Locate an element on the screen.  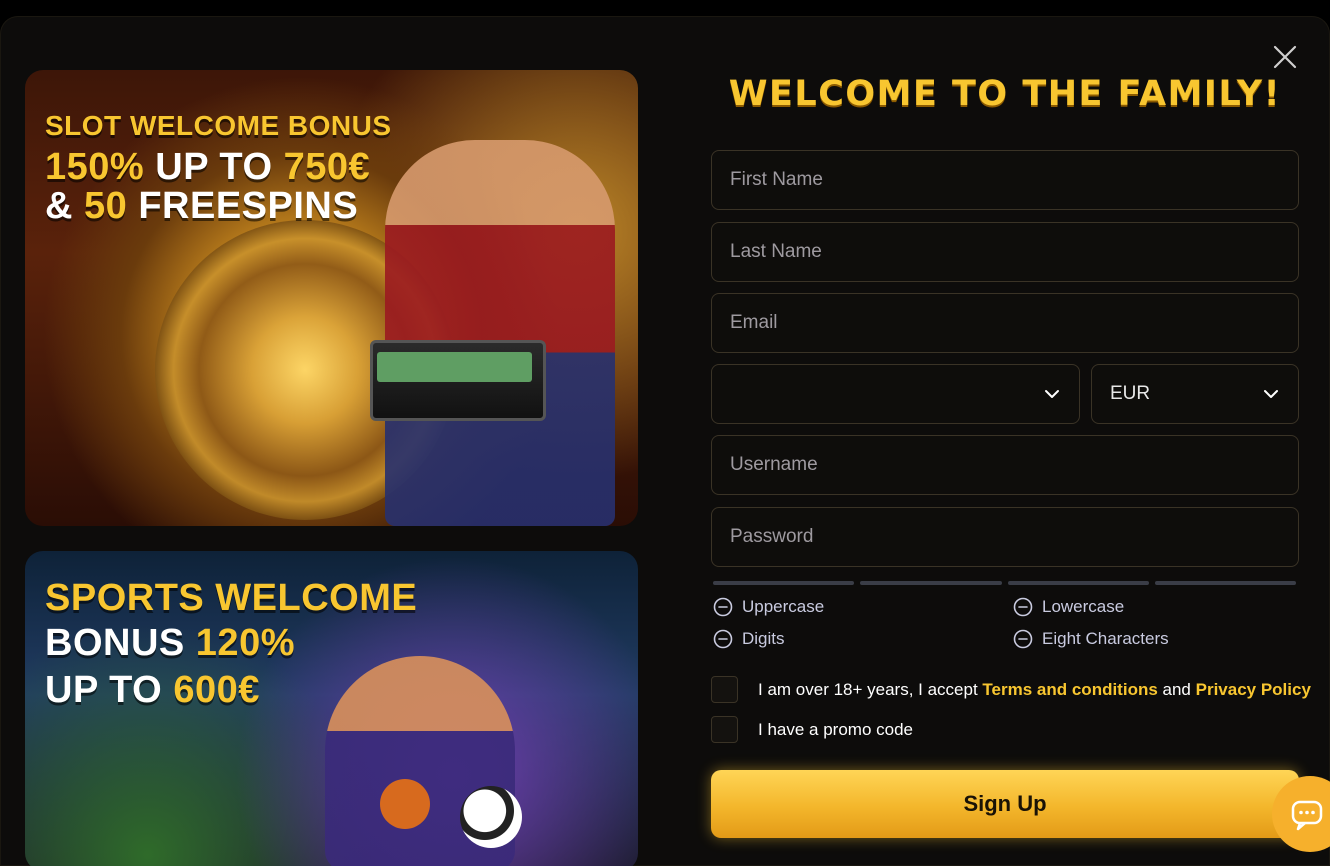
email-input is located at coordinates (1005, 323).